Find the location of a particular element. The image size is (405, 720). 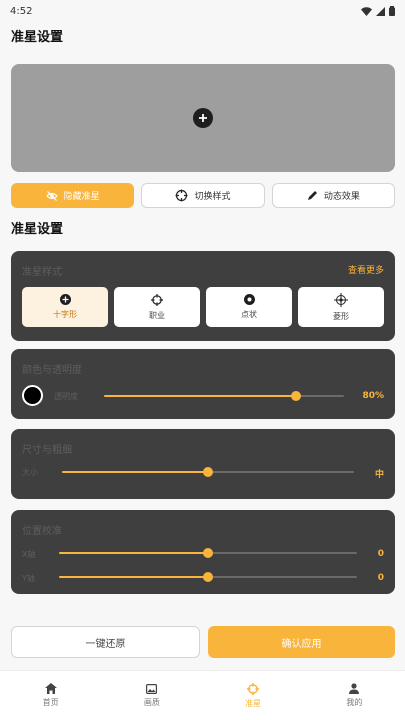

tab-label: 准星 is located at coordinates (253, 703).